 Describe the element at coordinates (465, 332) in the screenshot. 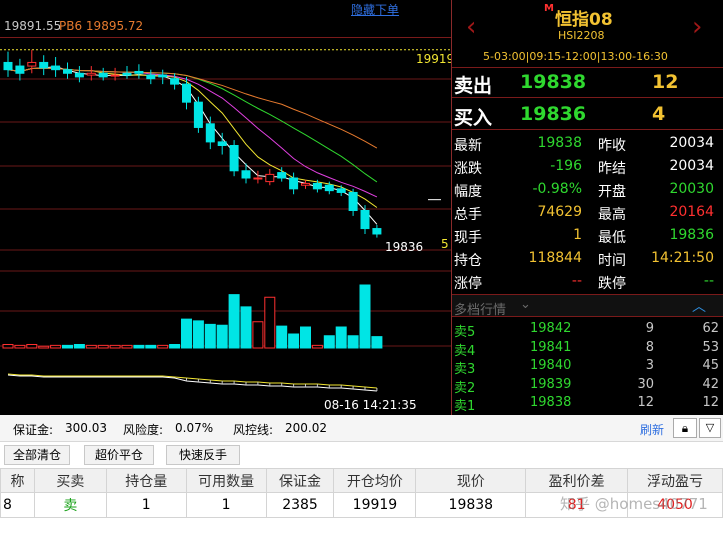

I see `depth-label: 卖5` at that location.